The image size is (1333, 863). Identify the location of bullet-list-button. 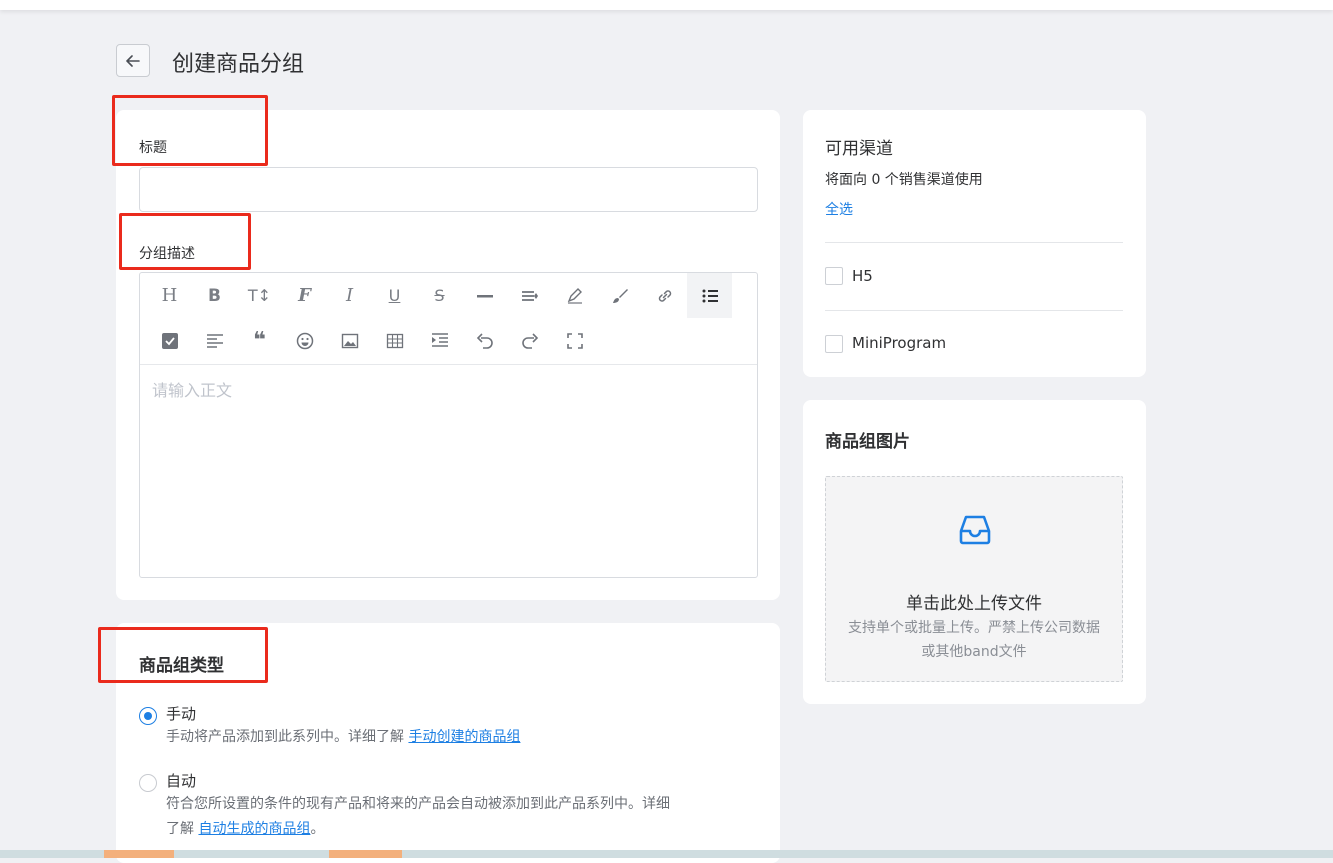
(709, 295).